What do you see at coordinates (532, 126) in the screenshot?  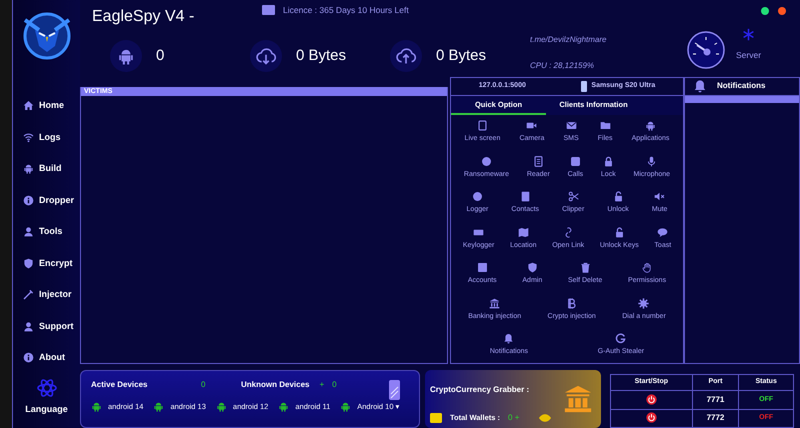 I see `video-camera-icon` at bounding box center [532, 126].